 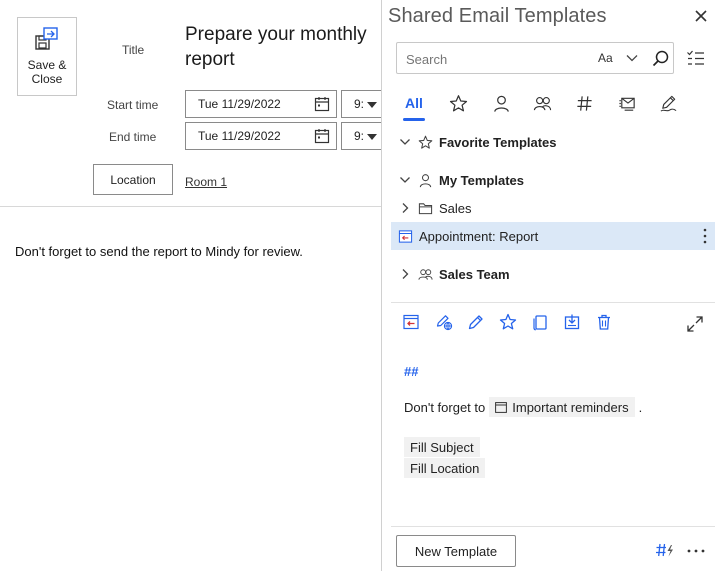 I want to click on save-close-label-line1: Save &, so click(x=47, y=65).